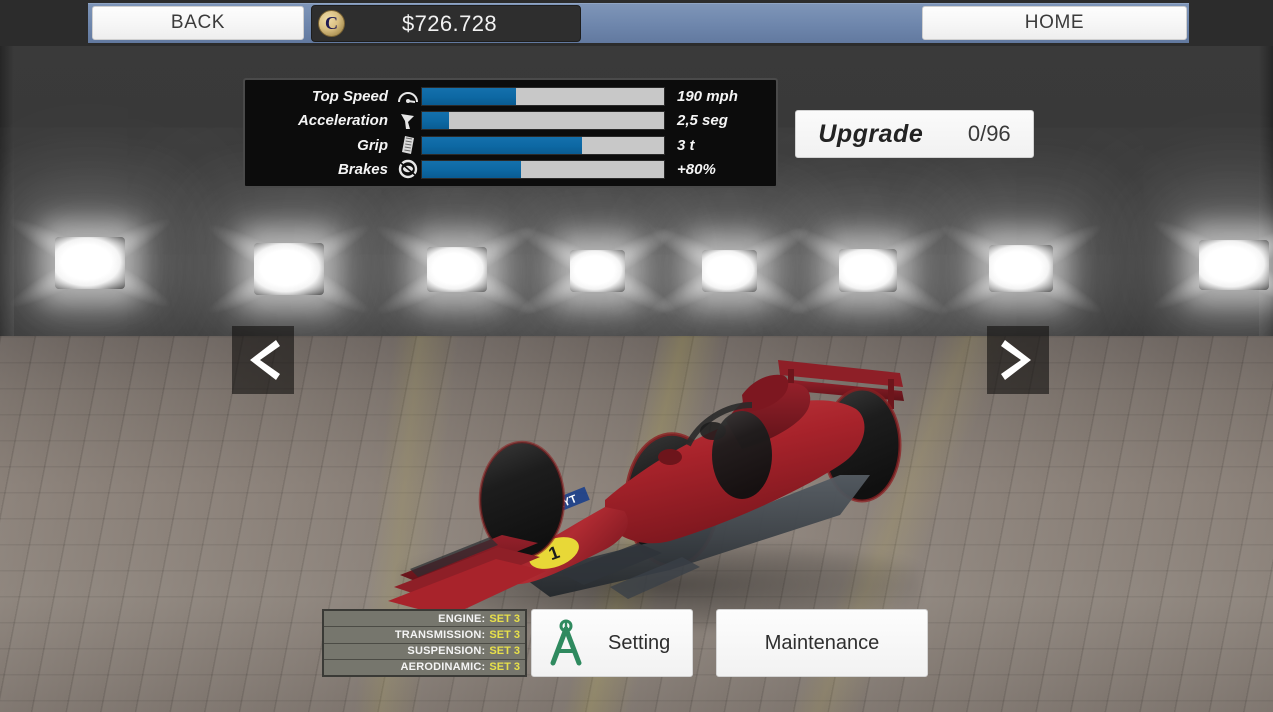  I want to click on wall-left-edge, so click(7, 168).